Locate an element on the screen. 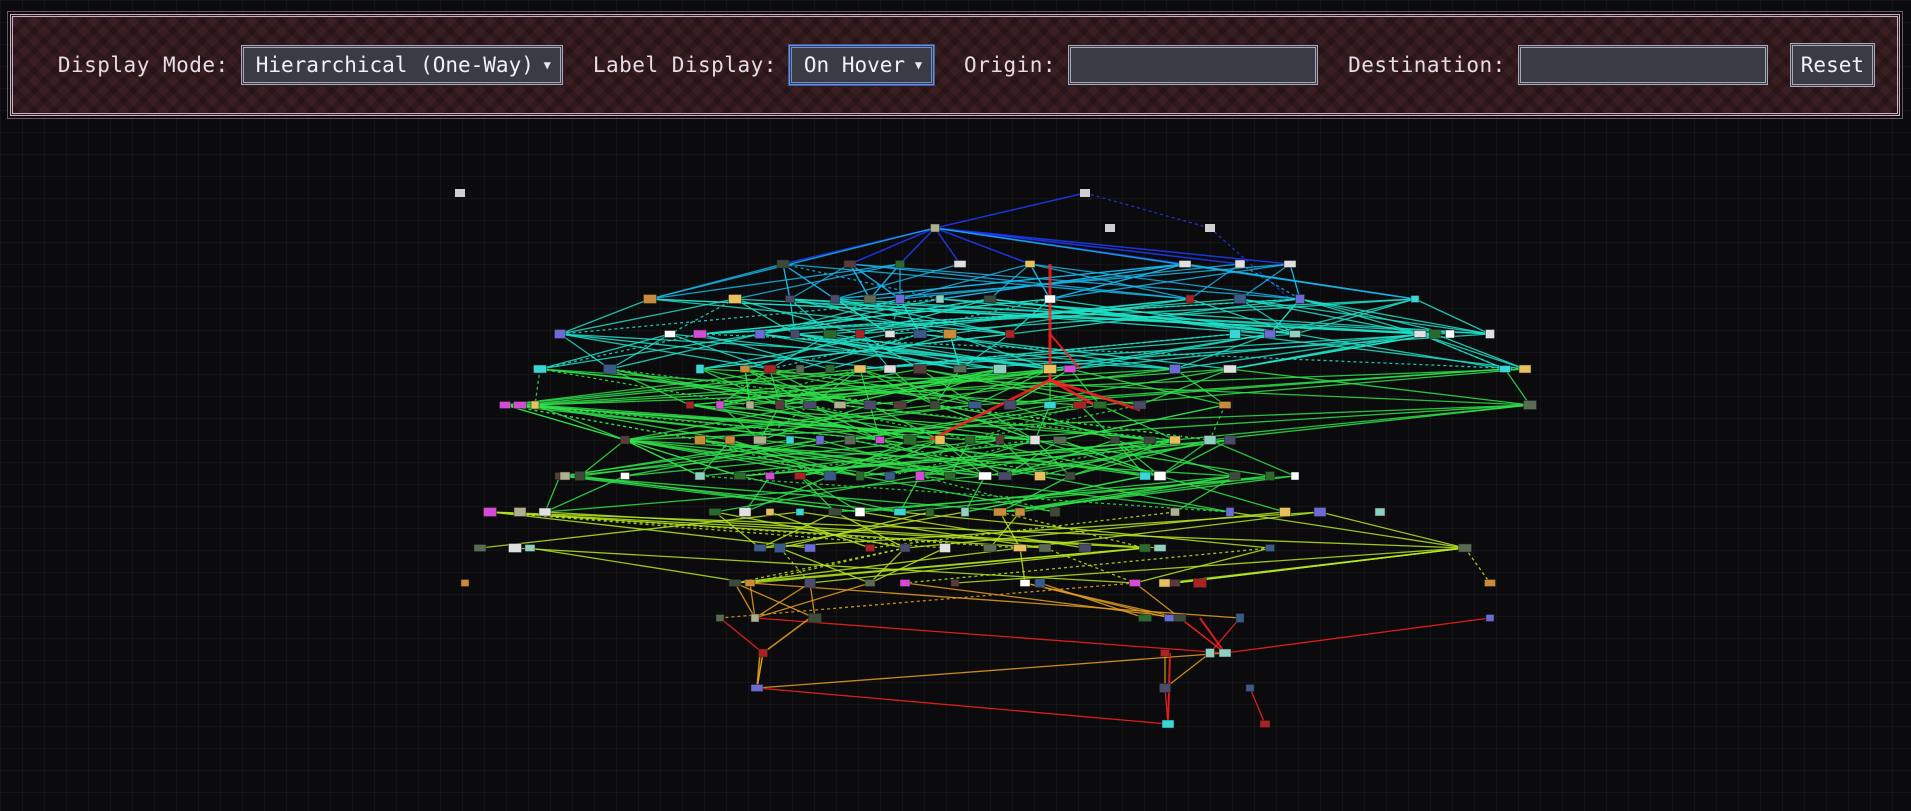 The height and width of the screenshot is (811, 1911). display-mode-select: Hierarchical (One-Way) ▼ is located at coordinates (401, 65).